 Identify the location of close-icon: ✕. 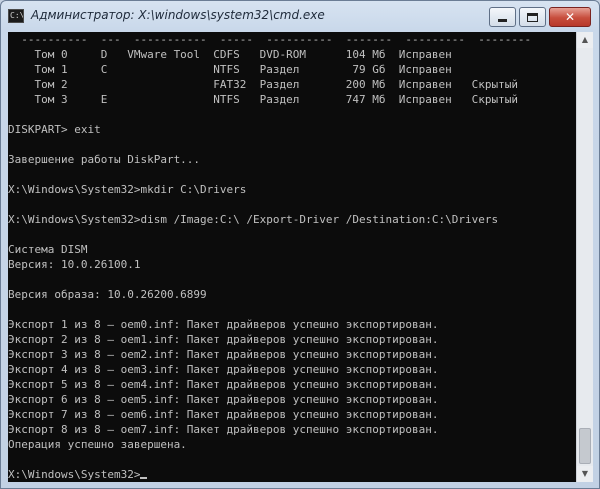
(570, 17).